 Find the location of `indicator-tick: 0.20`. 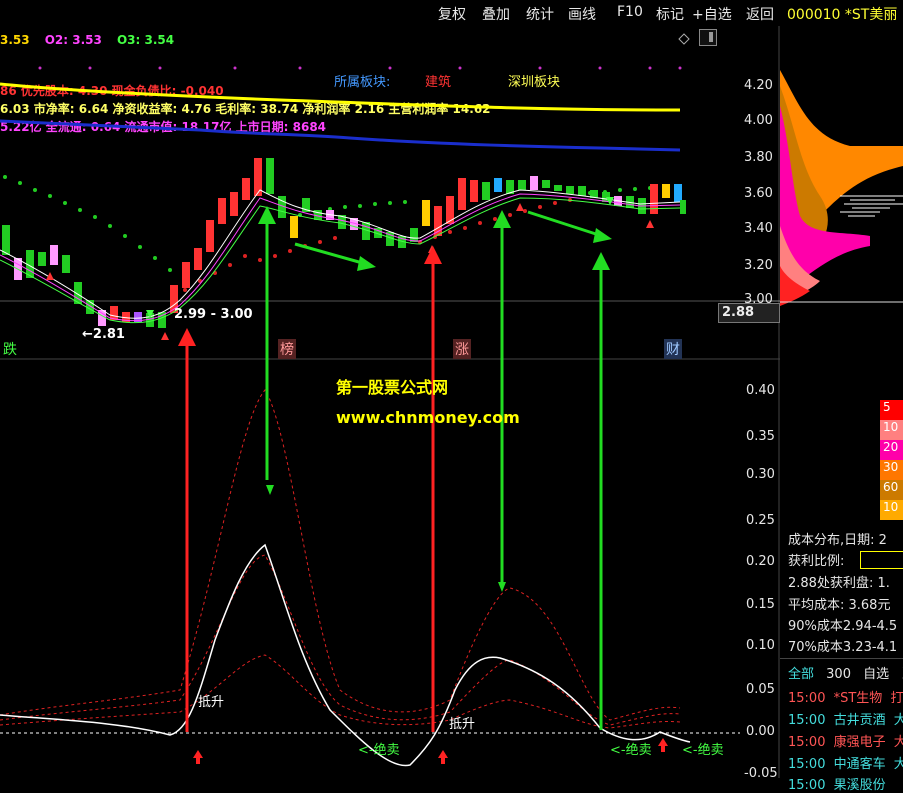

indicator-tick: 0.20 is located at coordinates (760, 561).